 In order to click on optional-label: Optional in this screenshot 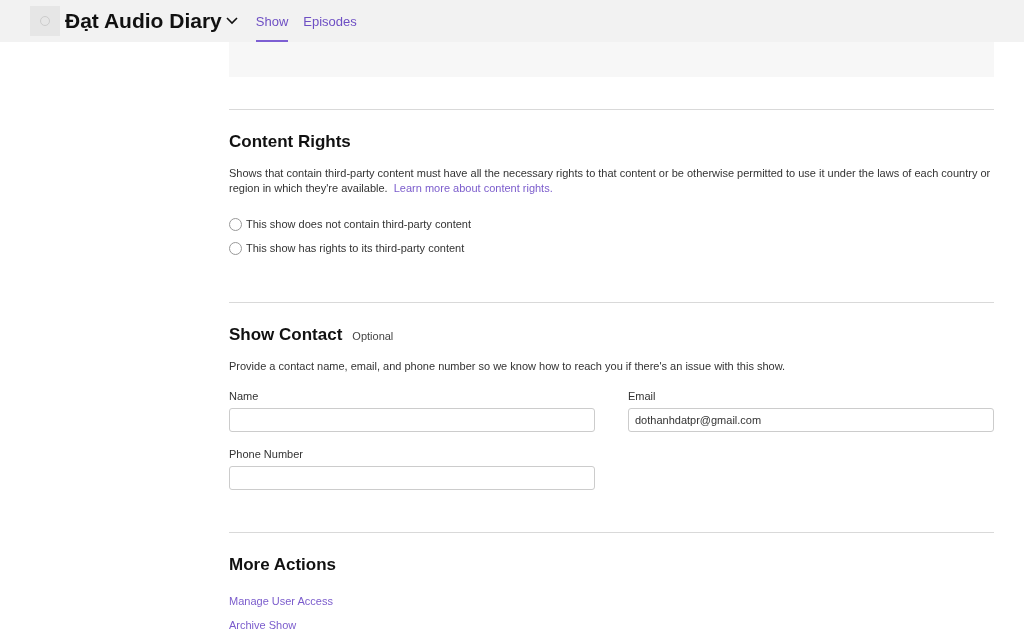, I will do `click(373, 336)`.